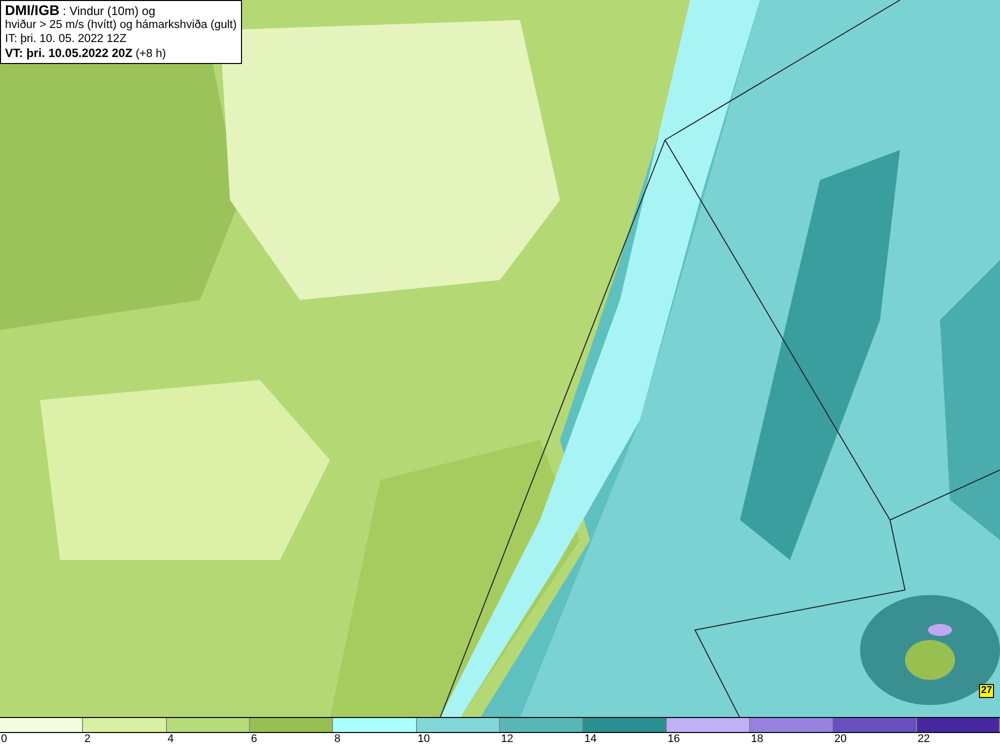 The height and width of the screenshot is (747, 1000). I want to click on max-gust-label: 27, so click(986, 691).